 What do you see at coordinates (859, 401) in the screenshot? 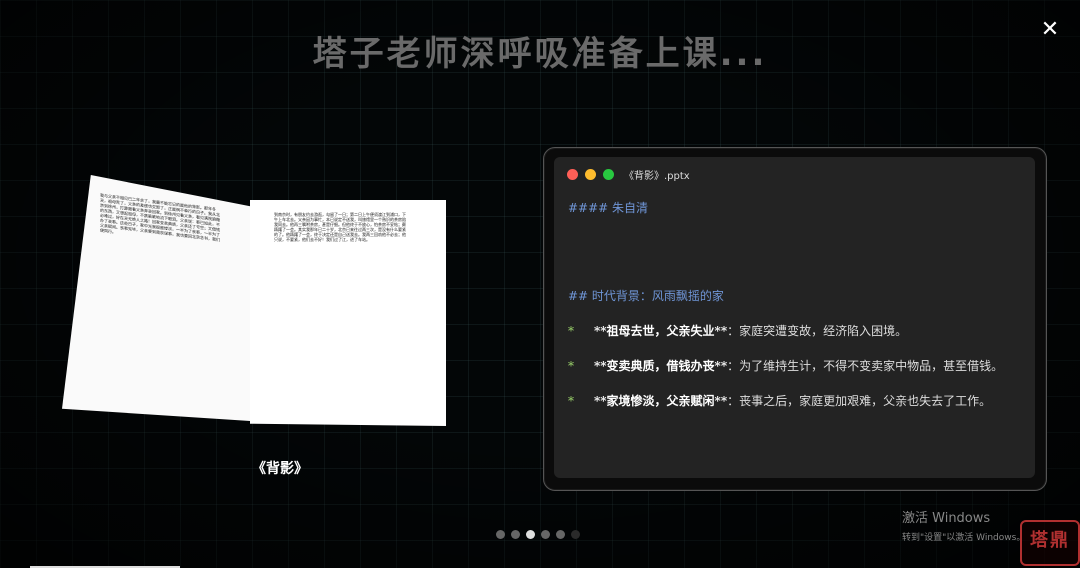
I see `list-item-text: ：丧事之后，家庭更加艰难，父亲也失去了工作。` at bounding box center [859, 401].